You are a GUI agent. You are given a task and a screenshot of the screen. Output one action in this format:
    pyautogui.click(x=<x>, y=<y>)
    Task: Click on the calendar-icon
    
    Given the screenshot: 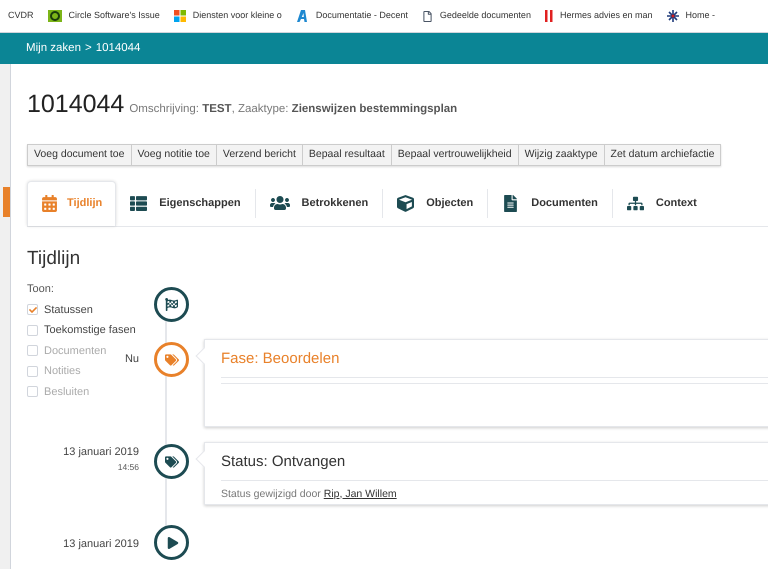 What is the action you would take?
    pyautogui.click(x=49, y=203)
    